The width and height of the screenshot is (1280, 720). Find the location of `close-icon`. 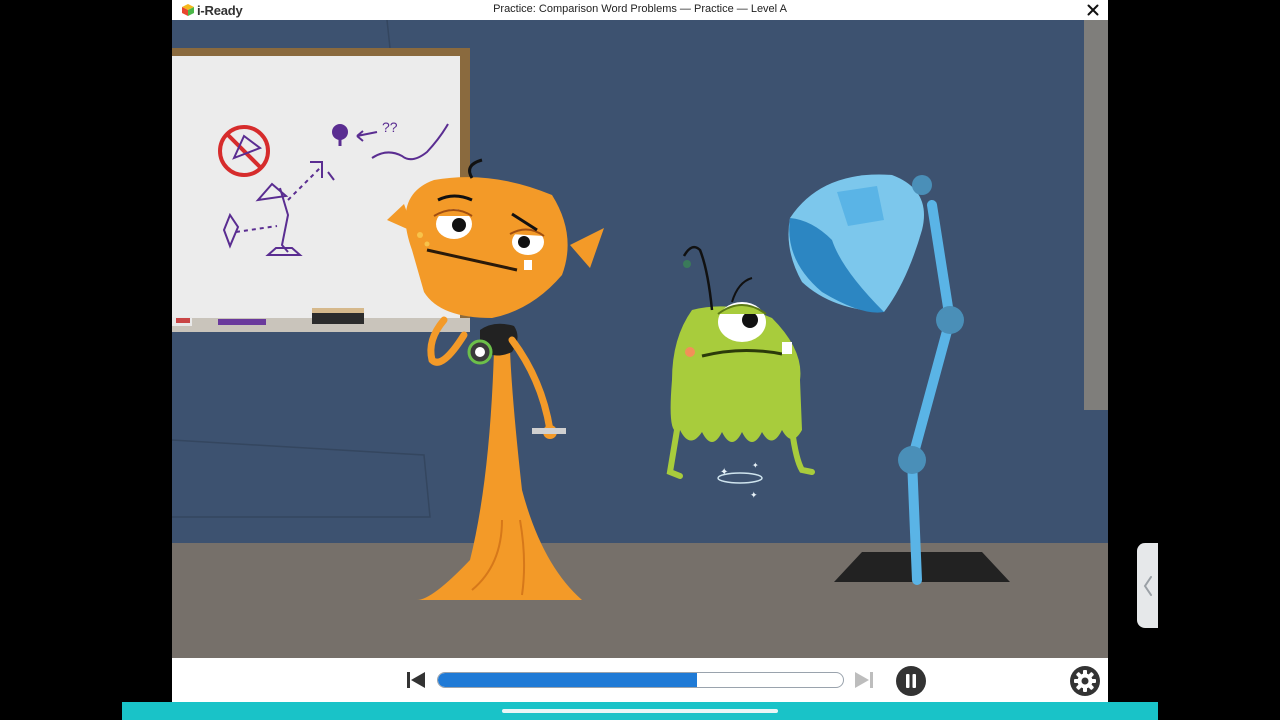

close-icon is located at coordinates (1093, 10).